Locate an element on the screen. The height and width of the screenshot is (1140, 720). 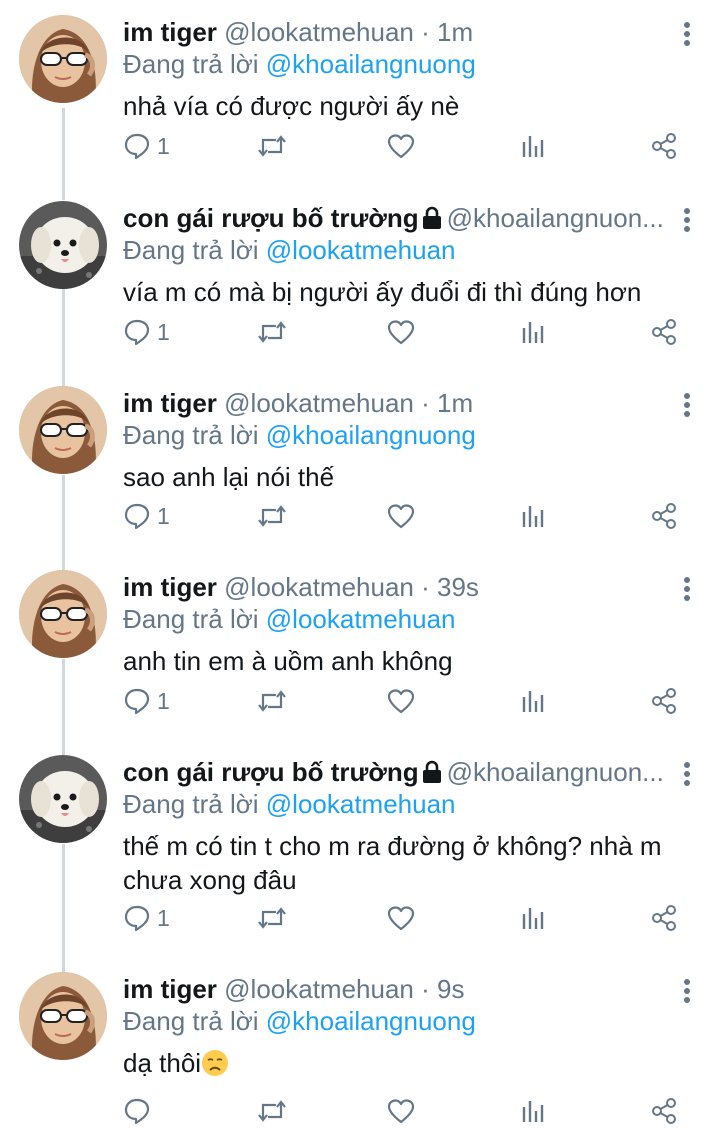
tweet-text-content: sao anh lại nói thế is located at coordinates (229, 477).